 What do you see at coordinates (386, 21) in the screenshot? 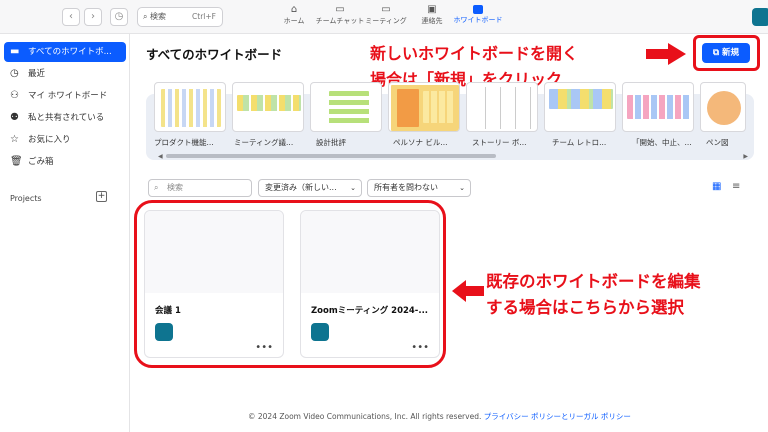
I see `tab-meetings-label: ミーティング` at bounding box center [386, 21].